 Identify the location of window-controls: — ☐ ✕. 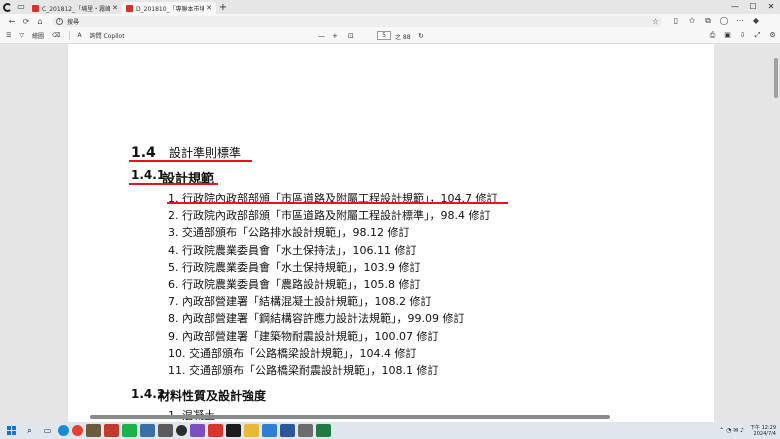
(753, 7).